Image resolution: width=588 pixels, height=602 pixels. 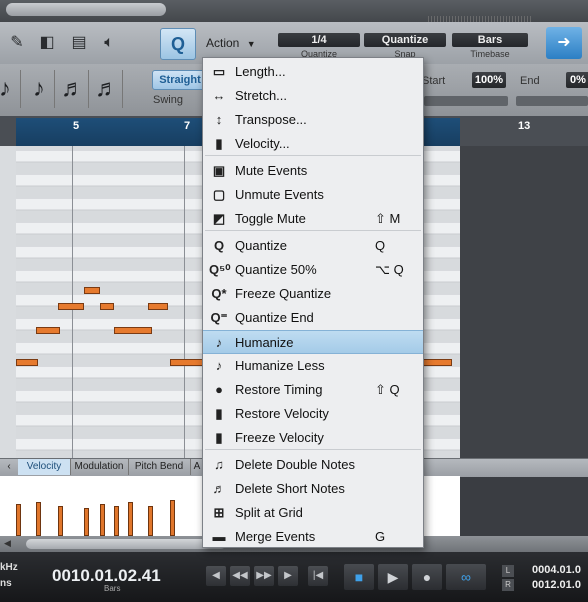 I want to click on menu-item-delete-double-notes: ♫ Delete Double Notes, so click(x=313, y=465).